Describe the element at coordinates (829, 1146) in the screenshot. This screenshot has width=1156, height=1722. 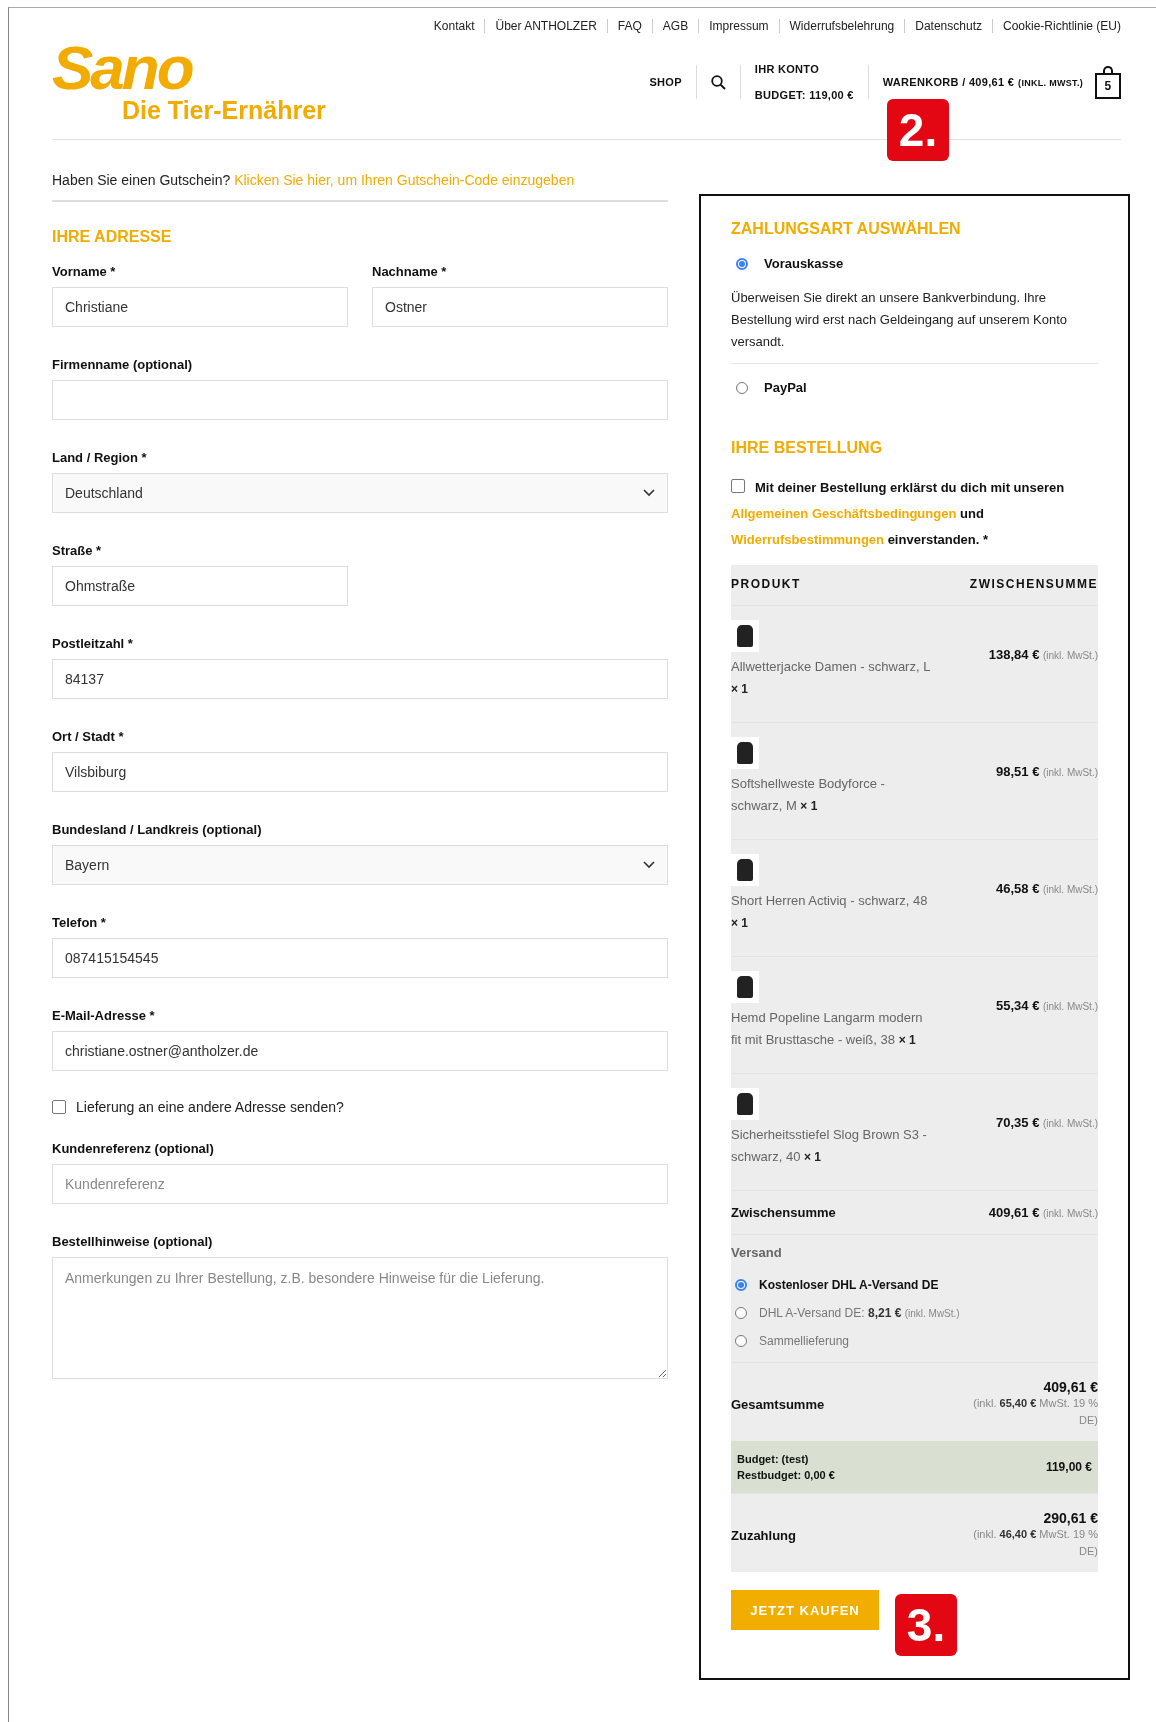
I see `product-name: Sicherheitsstiefel Slog Brown S3 - schwarz, 40 × 1` at that location.